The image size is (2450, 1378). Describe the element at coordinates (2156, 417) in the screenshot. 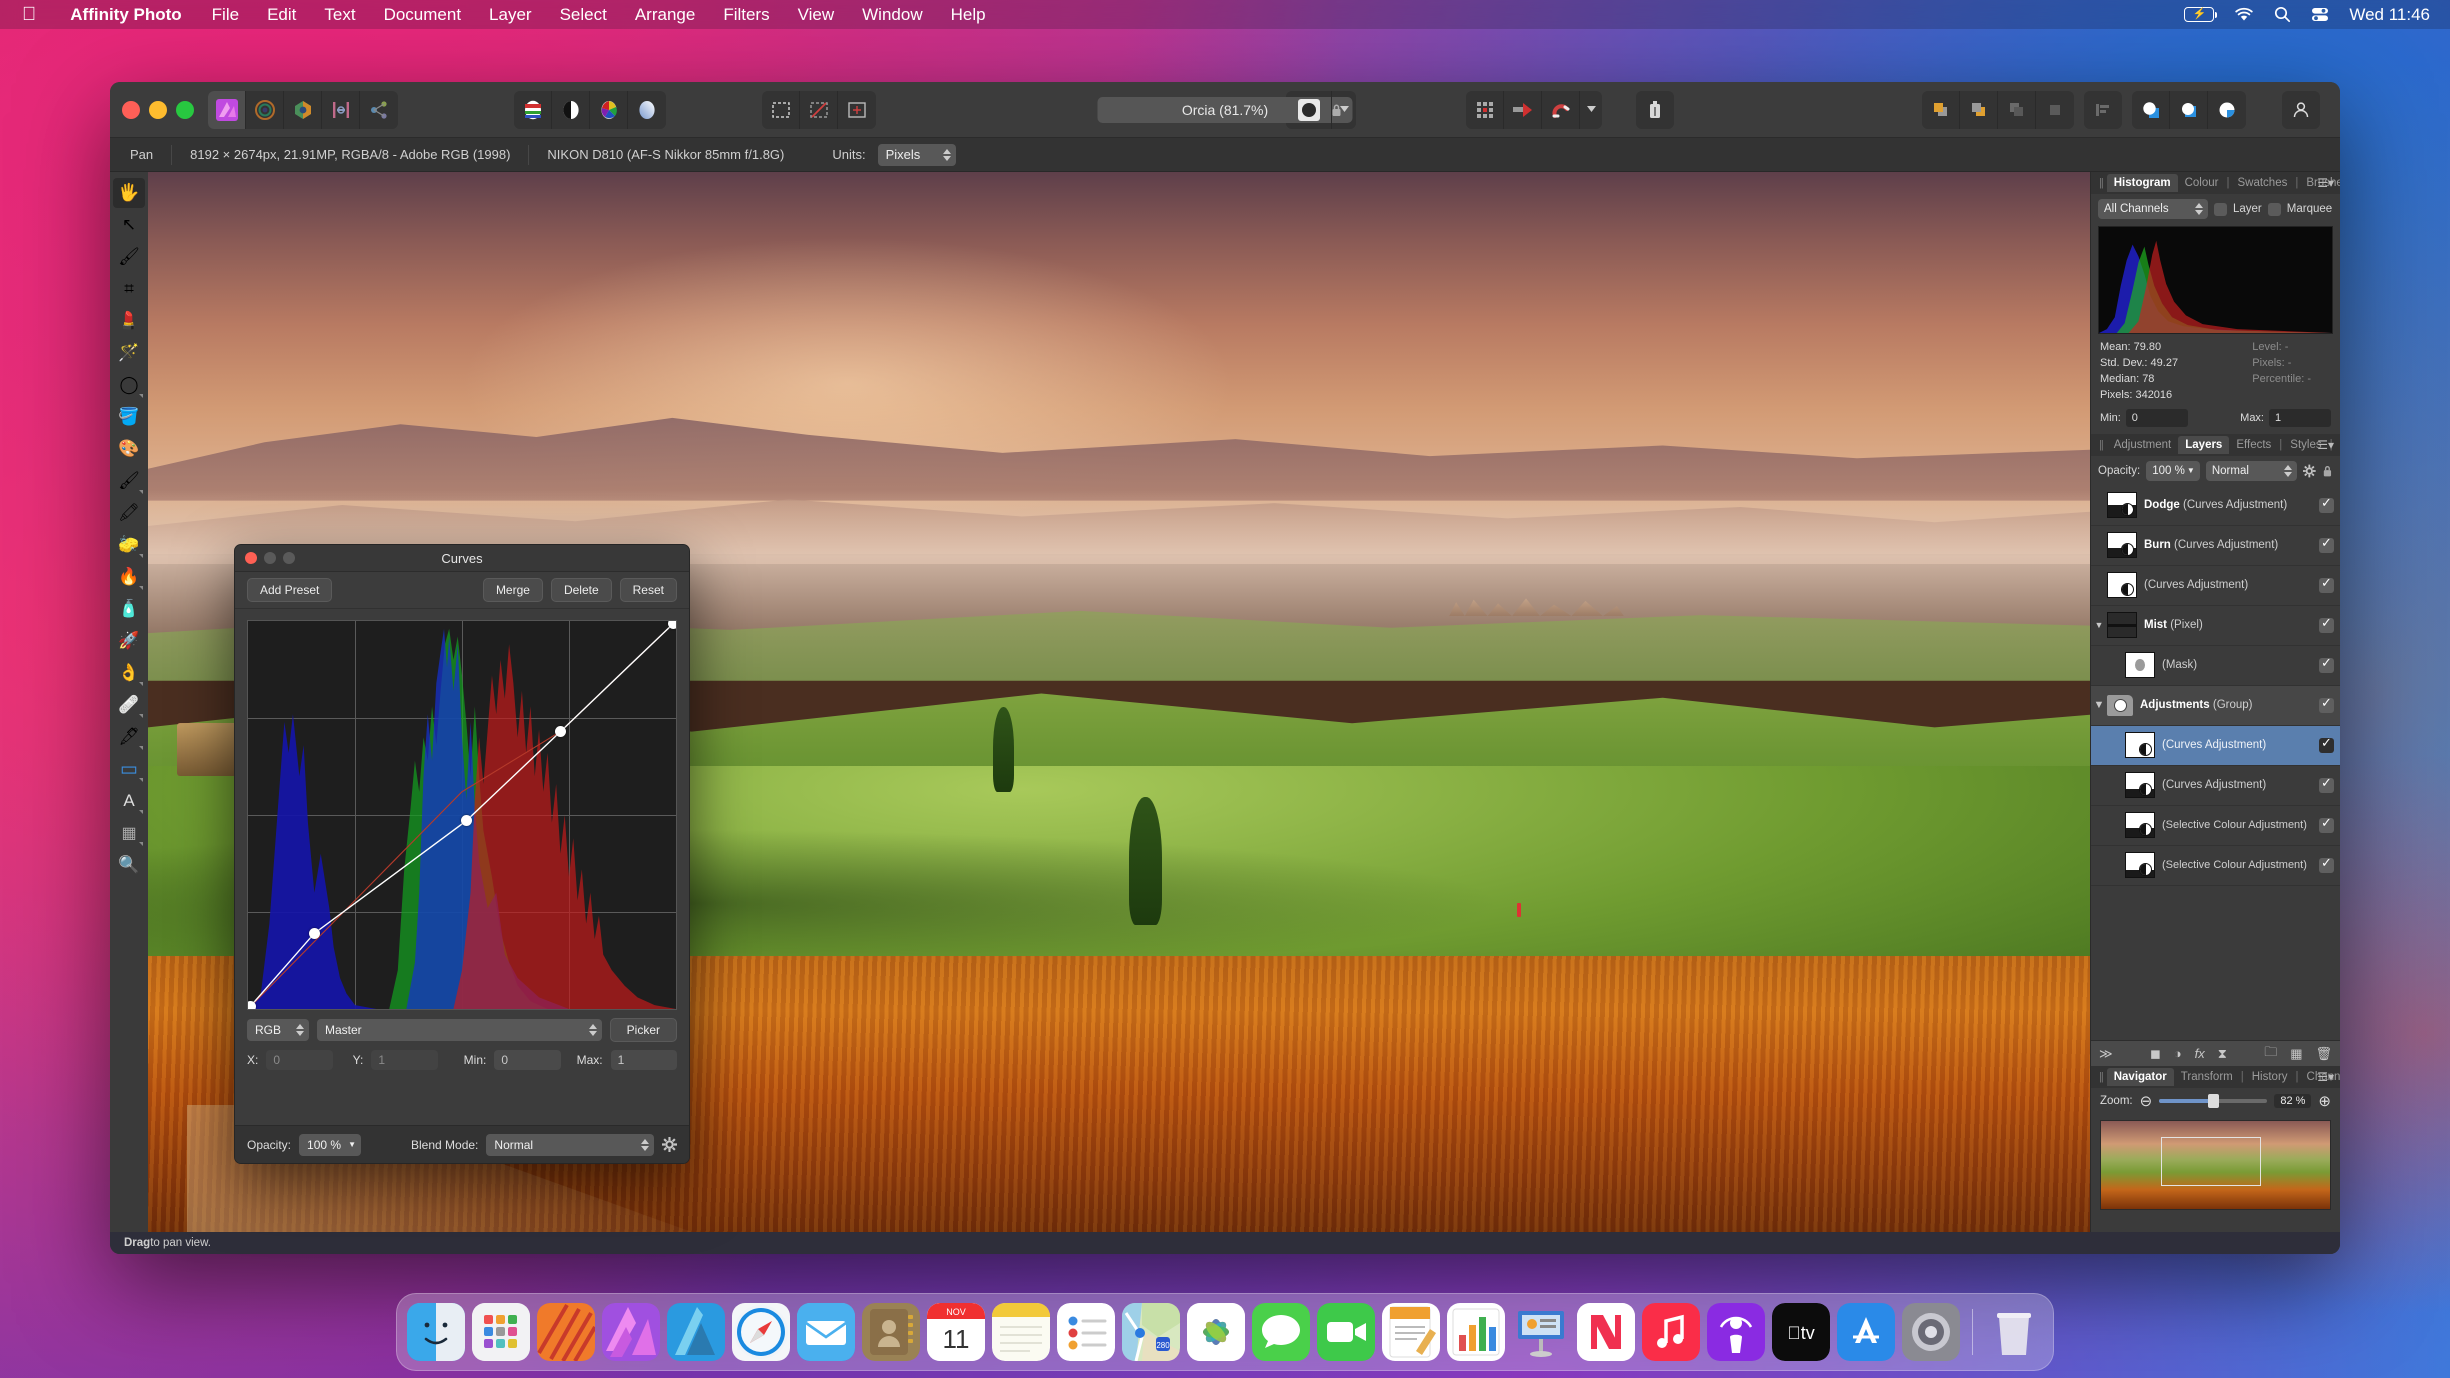

I see `histogram-min-input: 0` at that location.